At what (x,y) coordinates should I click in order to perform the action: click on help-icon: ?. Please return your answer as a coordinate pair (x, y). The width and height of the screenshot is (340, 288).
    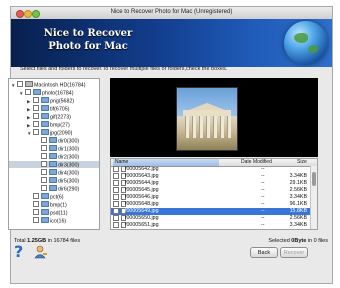
    Looking at the image, I should click on (21, 252).